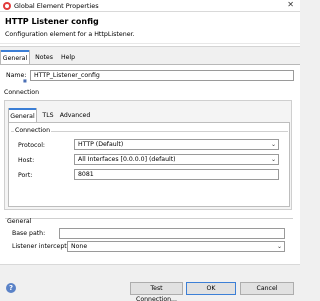  What do you see at coordinates (176, 144) in the screenshot?
I see `protocol-select: HTTP (Default) ⌄` at bounding box center [176, 144].